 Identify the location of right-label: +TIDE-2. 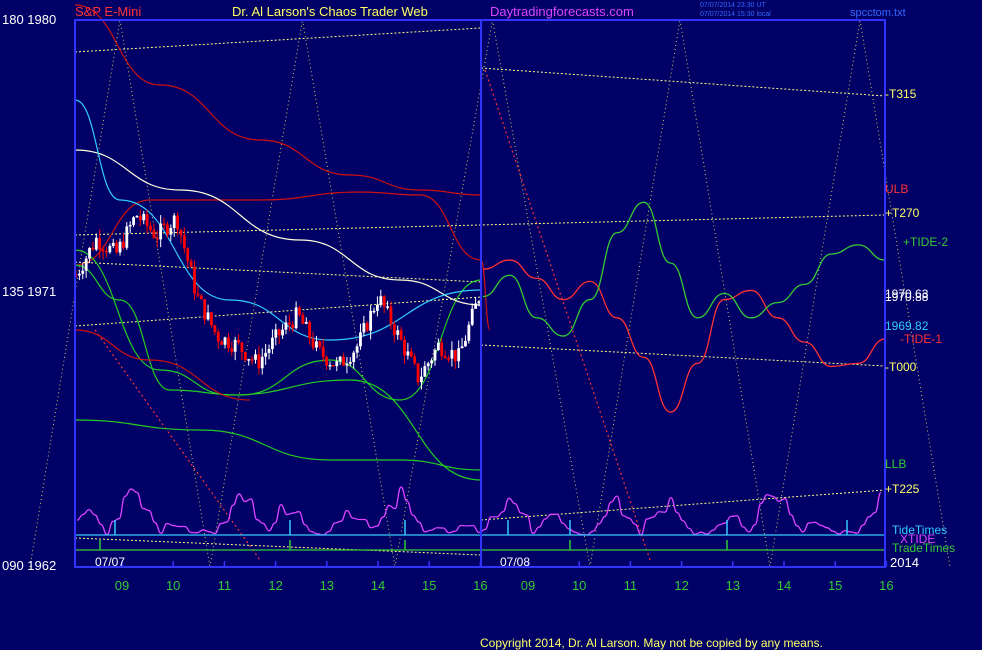
(925, 242).